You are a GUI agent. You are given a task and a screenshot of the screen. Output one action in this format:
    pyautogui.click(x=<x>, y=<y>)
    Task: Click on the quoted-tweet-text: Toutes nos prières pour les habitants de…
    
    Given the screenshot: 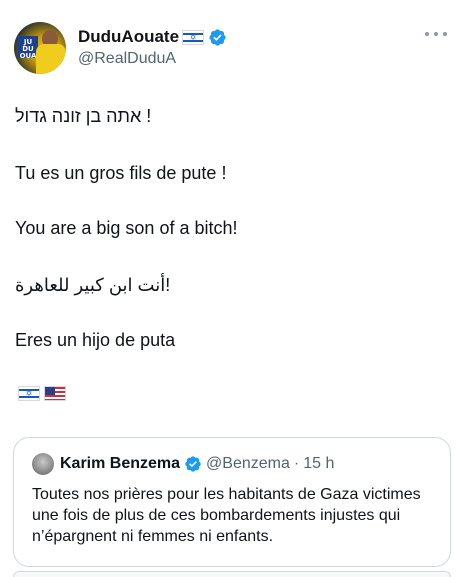 What is the action you would take?
    pyautogui.click(x=226, y=515)
    